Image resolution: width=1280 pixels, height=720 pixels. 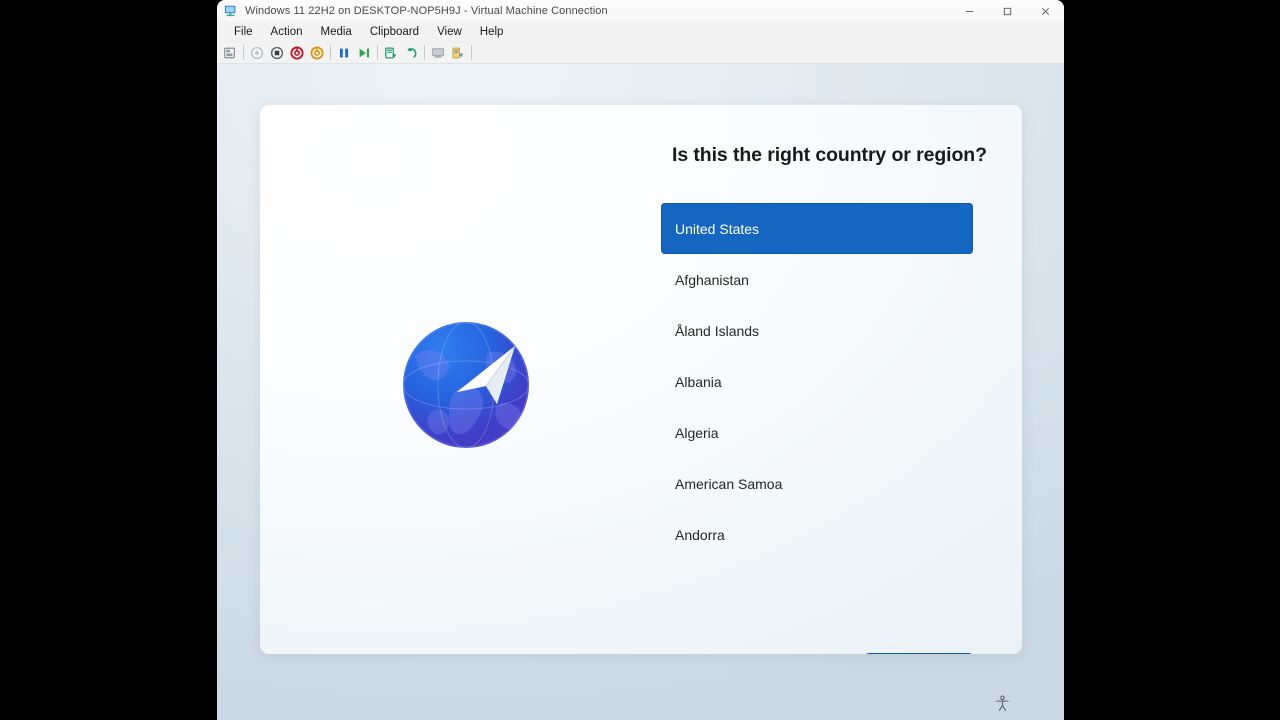 What do you see at coordinates (394, 32) in the screenshot?
I see `menu-item-clipboard: Clipboard` at bounding box center [394, 32].